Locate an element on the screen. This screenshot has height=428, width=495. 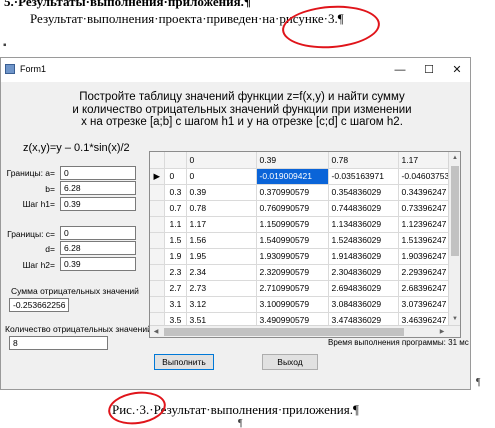
grid-cell: 0.354836029 is located at coordinates (363, 192).